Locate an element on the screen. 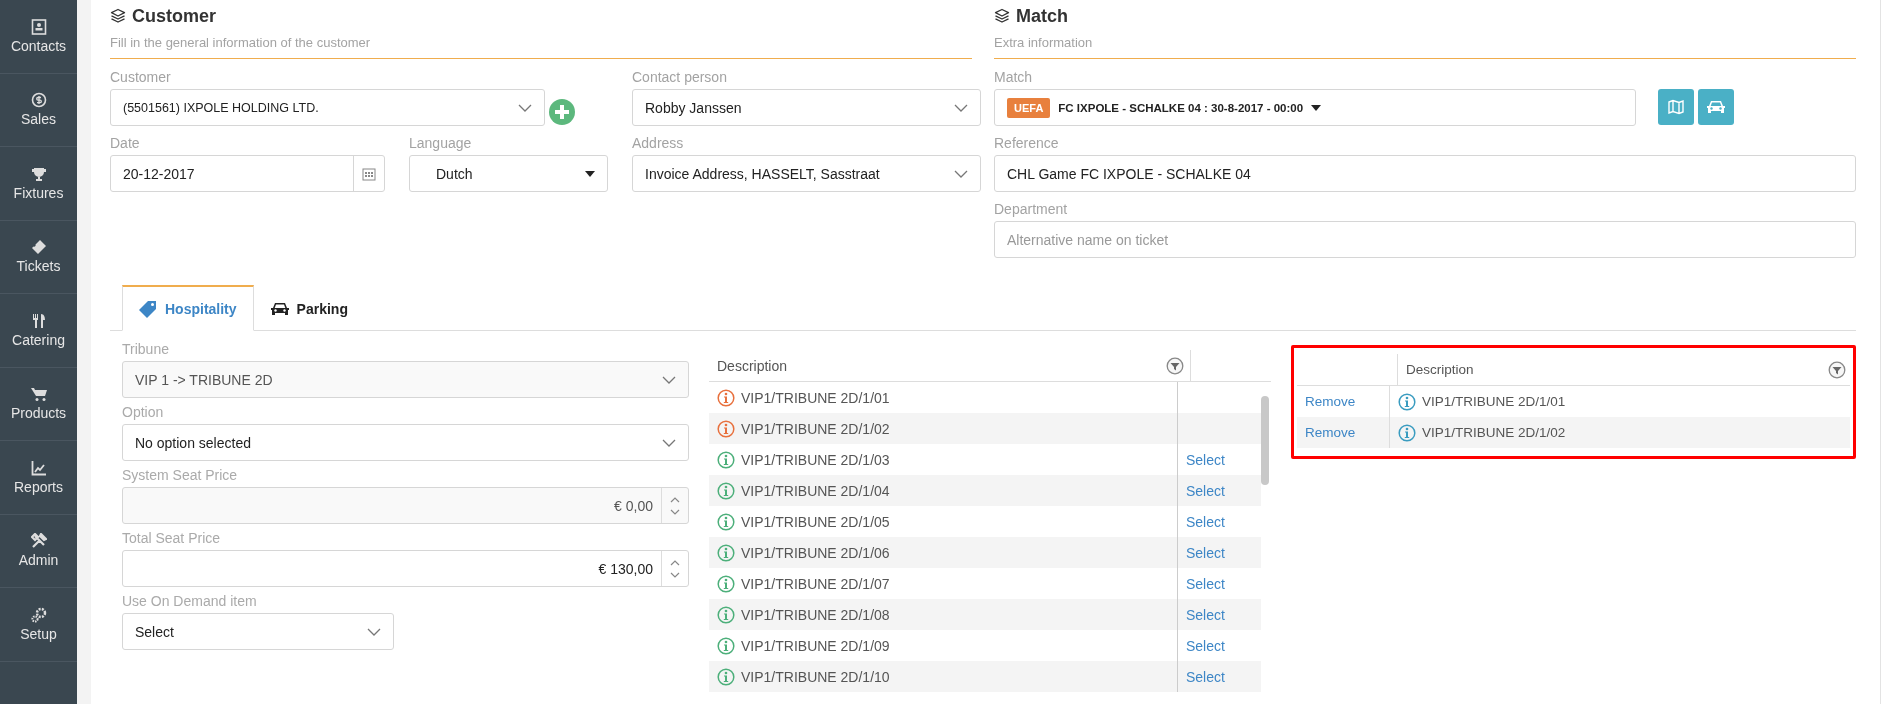 This screenshot has height=704, width=1897. sidebar-item: Products is located at coordinates (38, 404).